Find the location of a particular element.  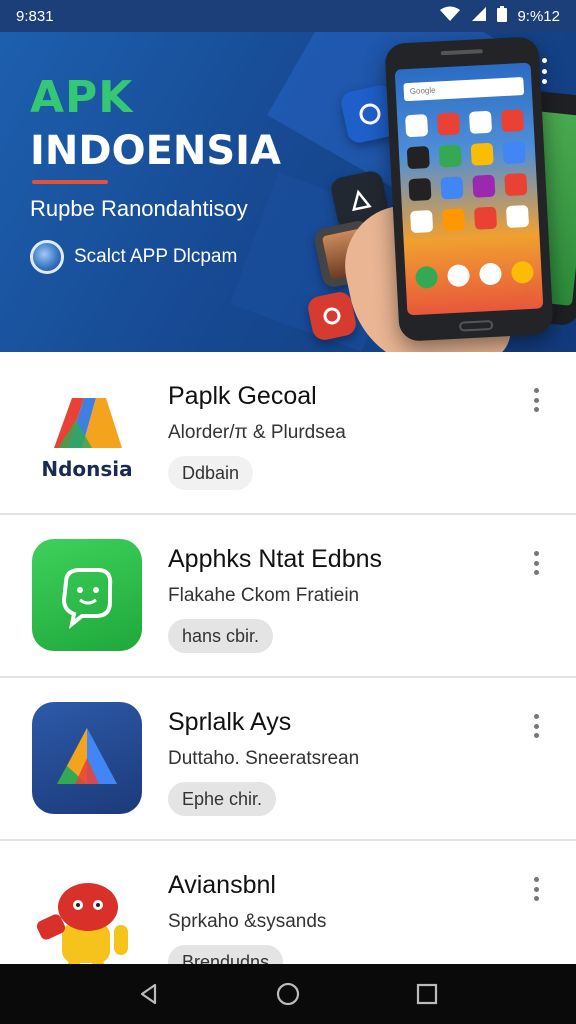

home-icon is located at coordinates (288, 994).